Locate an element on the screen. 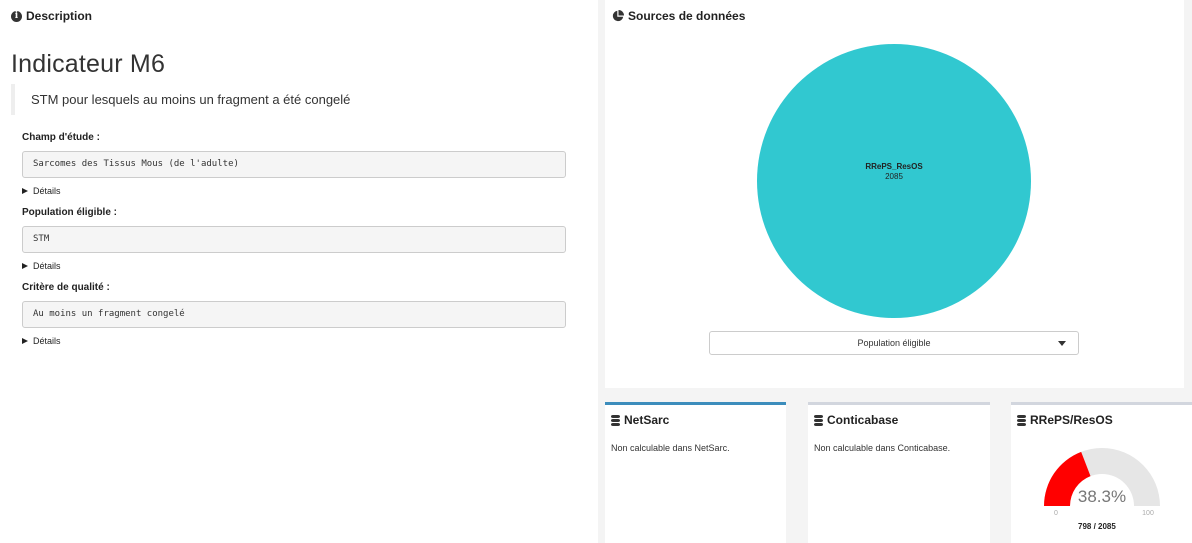  card-title-label: NetSarc is located at coordinates (647, 420).